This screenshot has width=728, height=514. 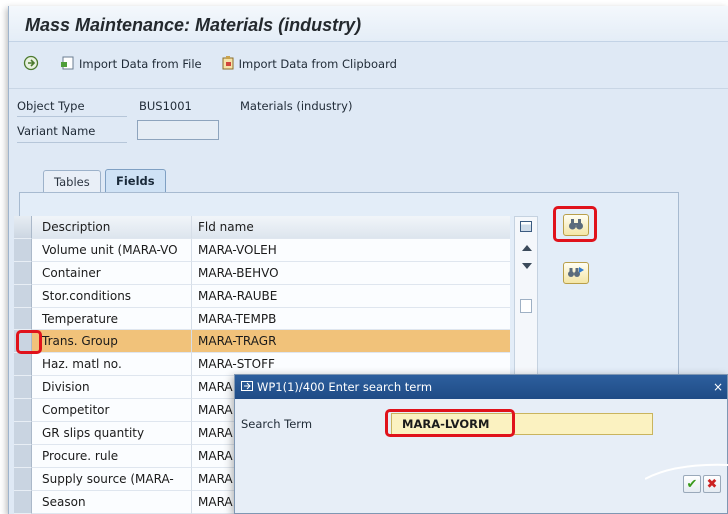 I want to click on clipboard-icon, so click(x=228, y=64).